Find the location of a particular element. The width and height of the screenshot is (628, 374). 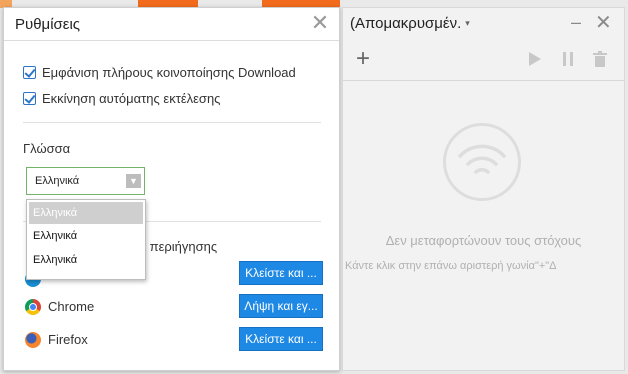

option-autostart: Εκκίνηση αυτόματης εκτέλεσης is located at coordinates (121, 98).